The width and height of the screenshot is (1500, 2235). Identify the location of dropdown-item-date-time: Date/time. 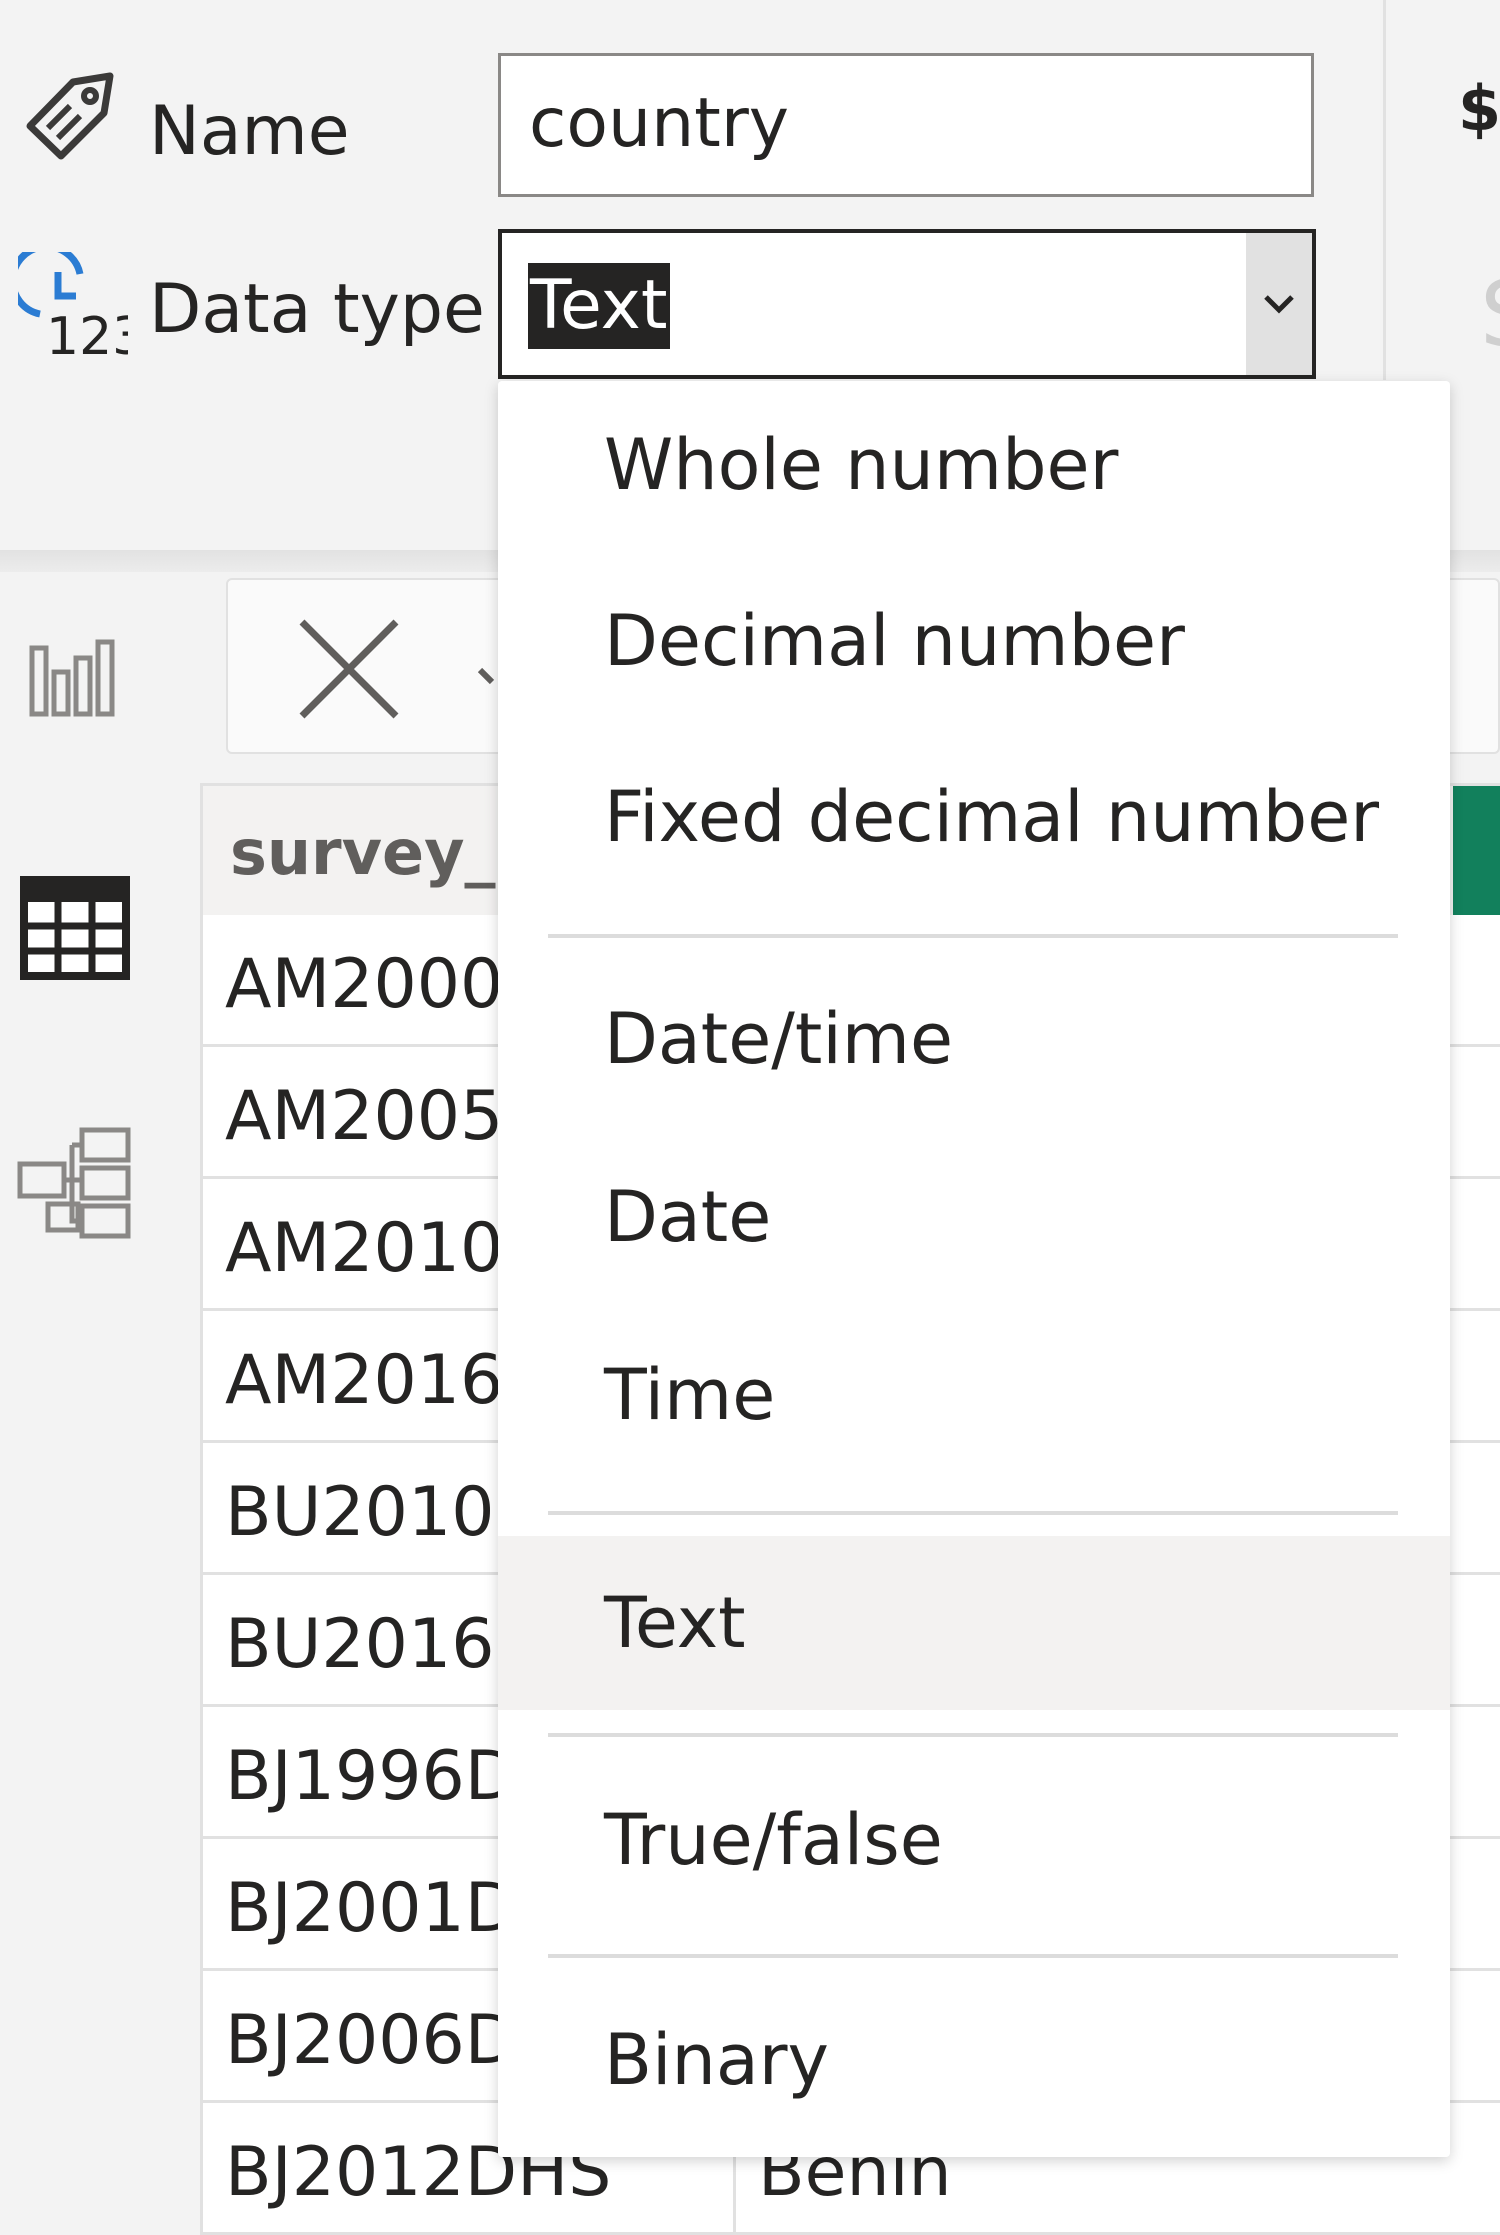
(974, 1039).